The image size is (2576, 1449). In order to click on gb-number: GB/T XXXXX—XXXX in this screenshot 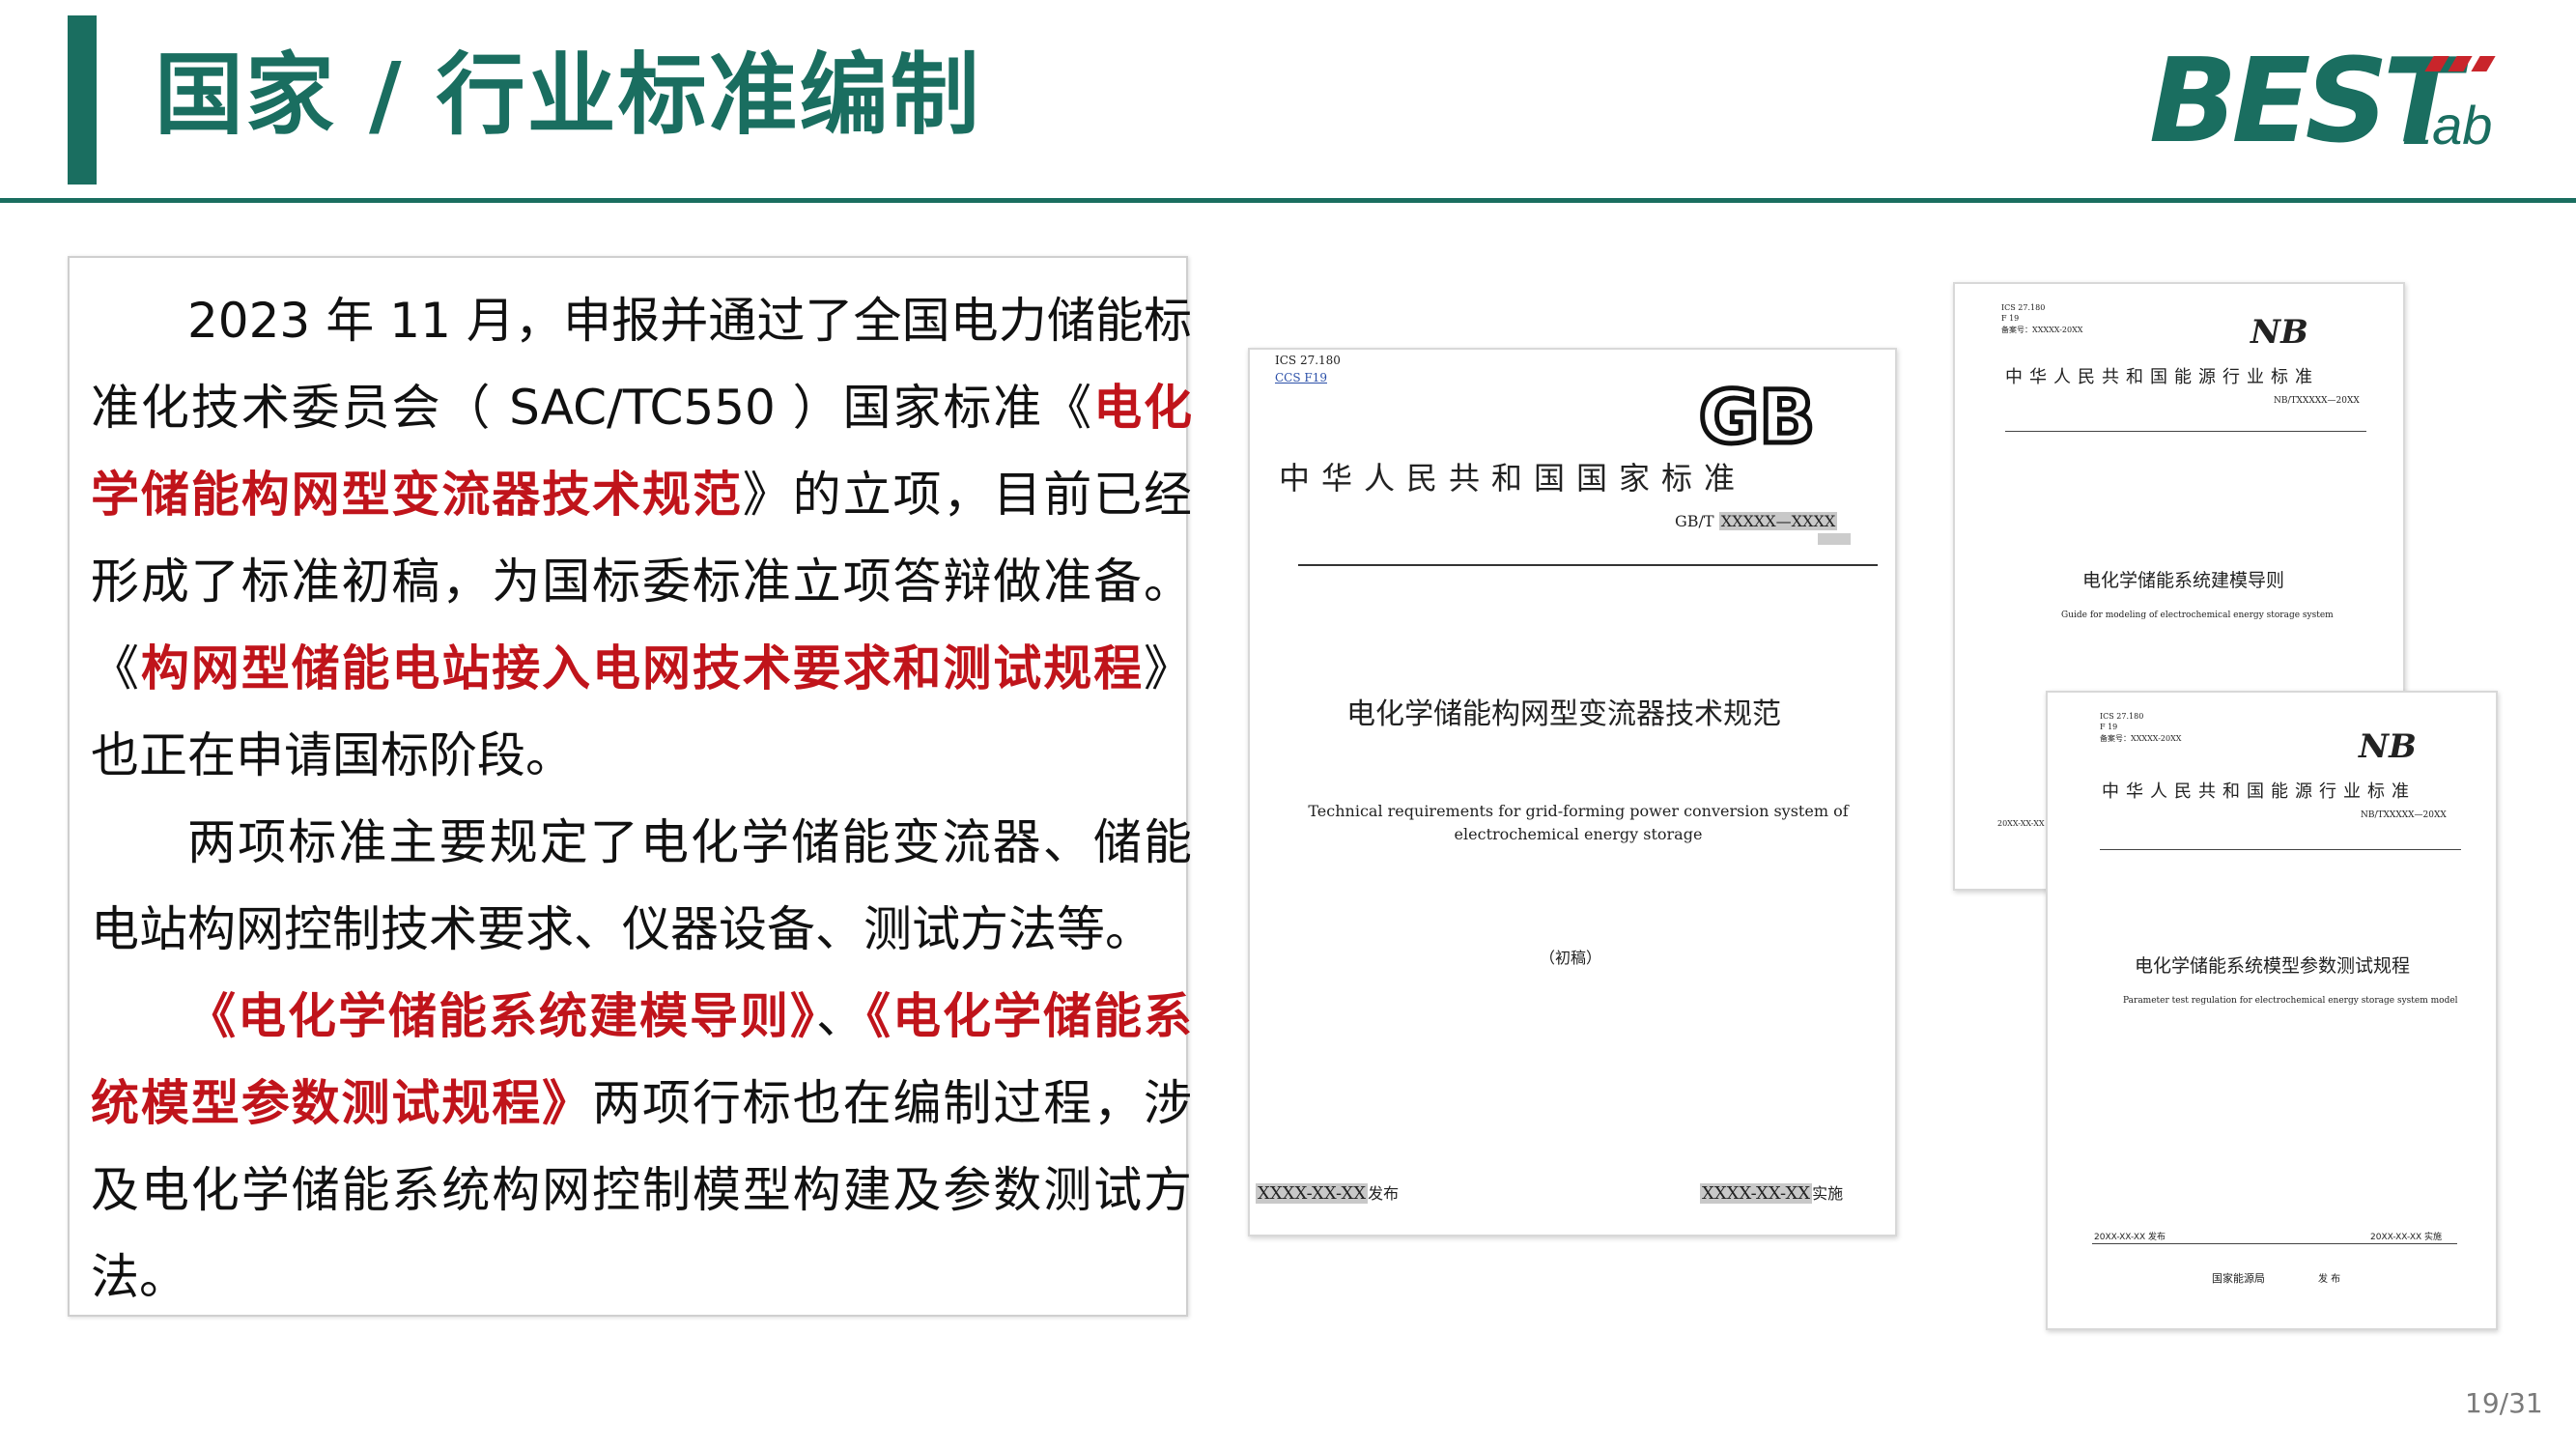, I will do `click(1756, 521)`.